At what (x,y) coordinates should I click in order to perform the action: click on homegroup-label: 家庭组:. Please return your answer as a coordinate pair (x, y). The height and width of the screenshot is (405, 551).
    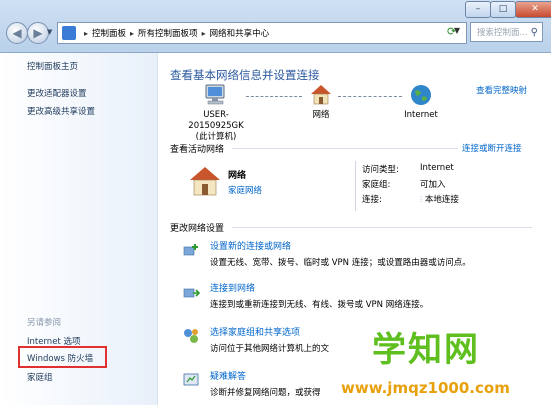
    Looking at the image, I should click on (376, 185).